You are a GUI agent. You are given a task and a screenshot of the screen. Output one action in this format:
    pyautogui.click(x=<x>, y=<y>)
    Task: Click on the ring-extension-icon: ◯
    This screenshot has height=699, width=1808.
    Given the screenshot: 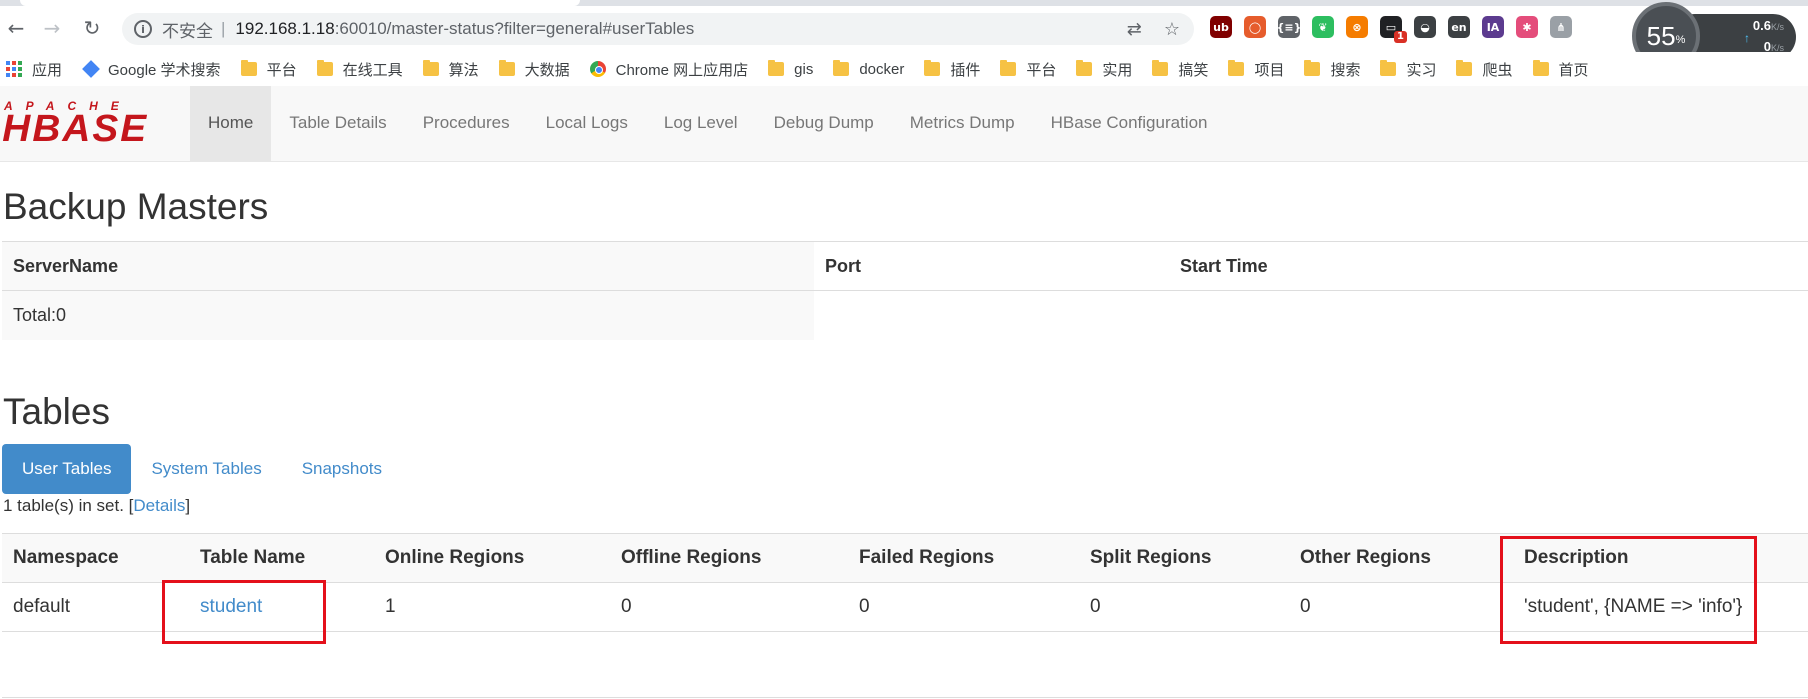 What is the action you would take?
    pyautogui.click(x=1255, y=27)
    